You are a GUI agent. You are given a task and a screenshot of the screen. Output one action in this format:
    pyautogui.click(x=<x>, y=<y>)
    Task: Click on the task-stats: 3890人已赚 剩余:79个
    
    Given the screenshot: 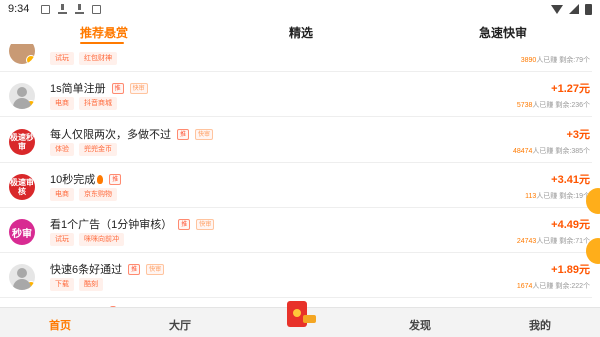 What is the action you would take?
    pyautogui.click(x=555, y=60)
    